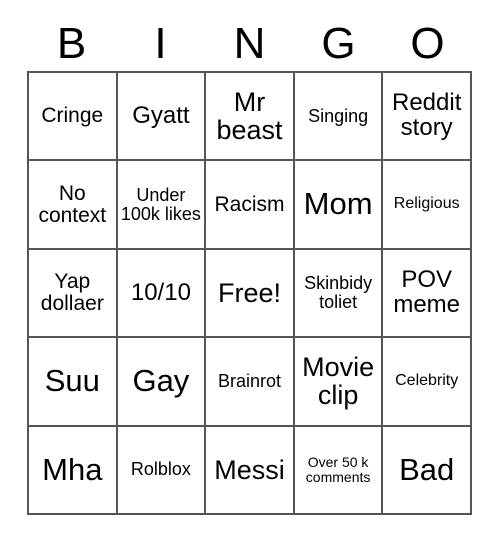  I want to click on bingo-cell: Rolblox, so click(162, 470).